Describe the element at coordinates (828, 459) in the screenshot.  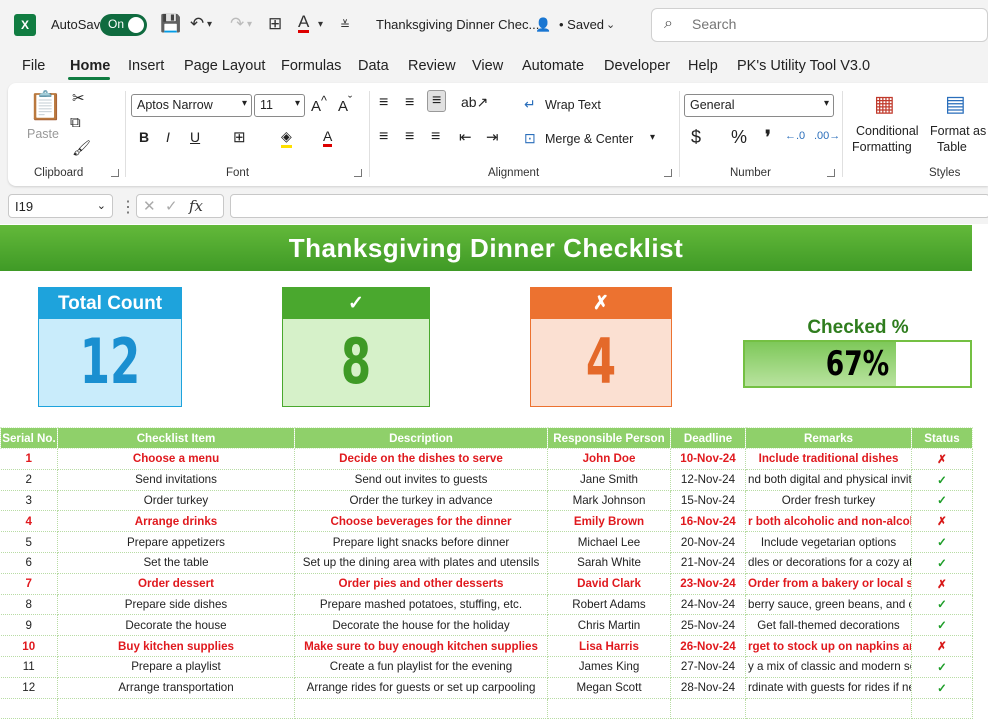
I see `cell-remarks: Include traditional dishes` at that location.